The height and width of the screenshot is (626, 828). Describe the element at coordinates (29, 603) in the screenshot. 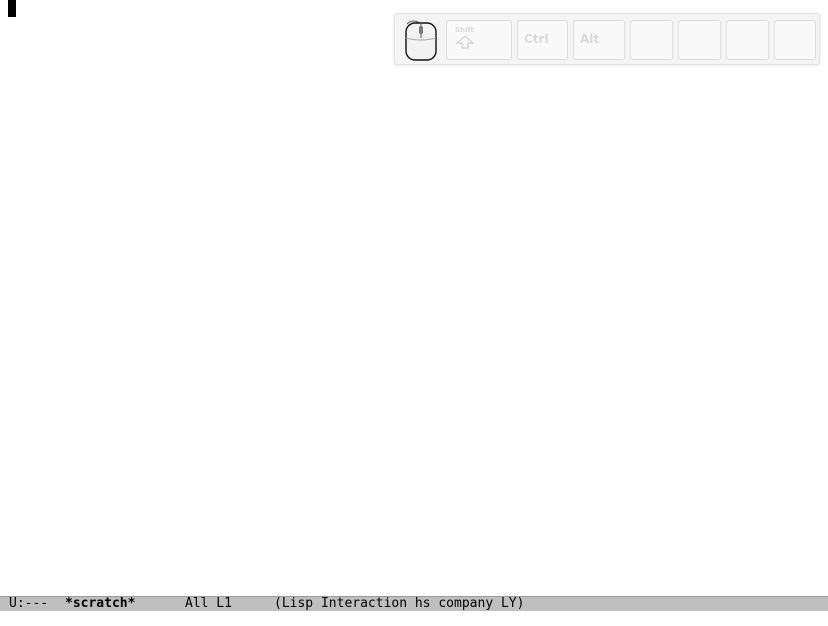

I see `modeline-status: U:---` at that location.